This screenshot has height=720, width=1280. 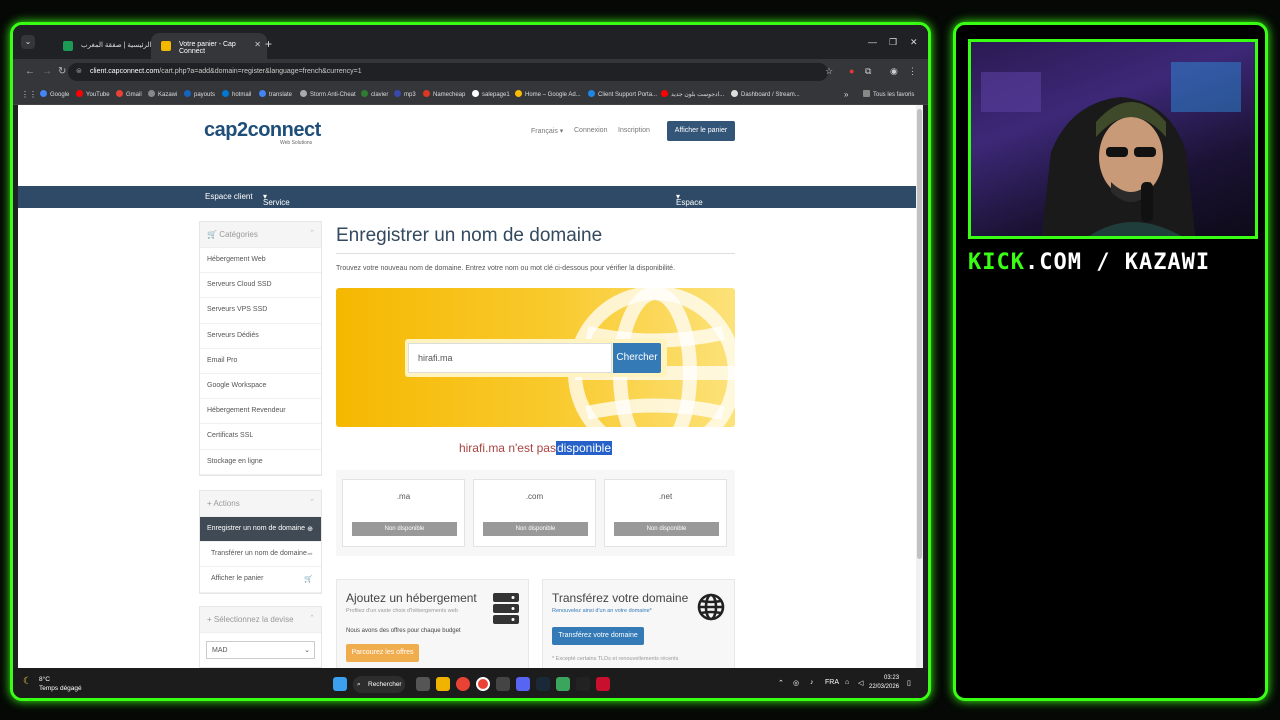 What do you see at coordinates (54, 94) in the screenshot?
I see `bookmark-google: Google` at bounding box center [54, 94].